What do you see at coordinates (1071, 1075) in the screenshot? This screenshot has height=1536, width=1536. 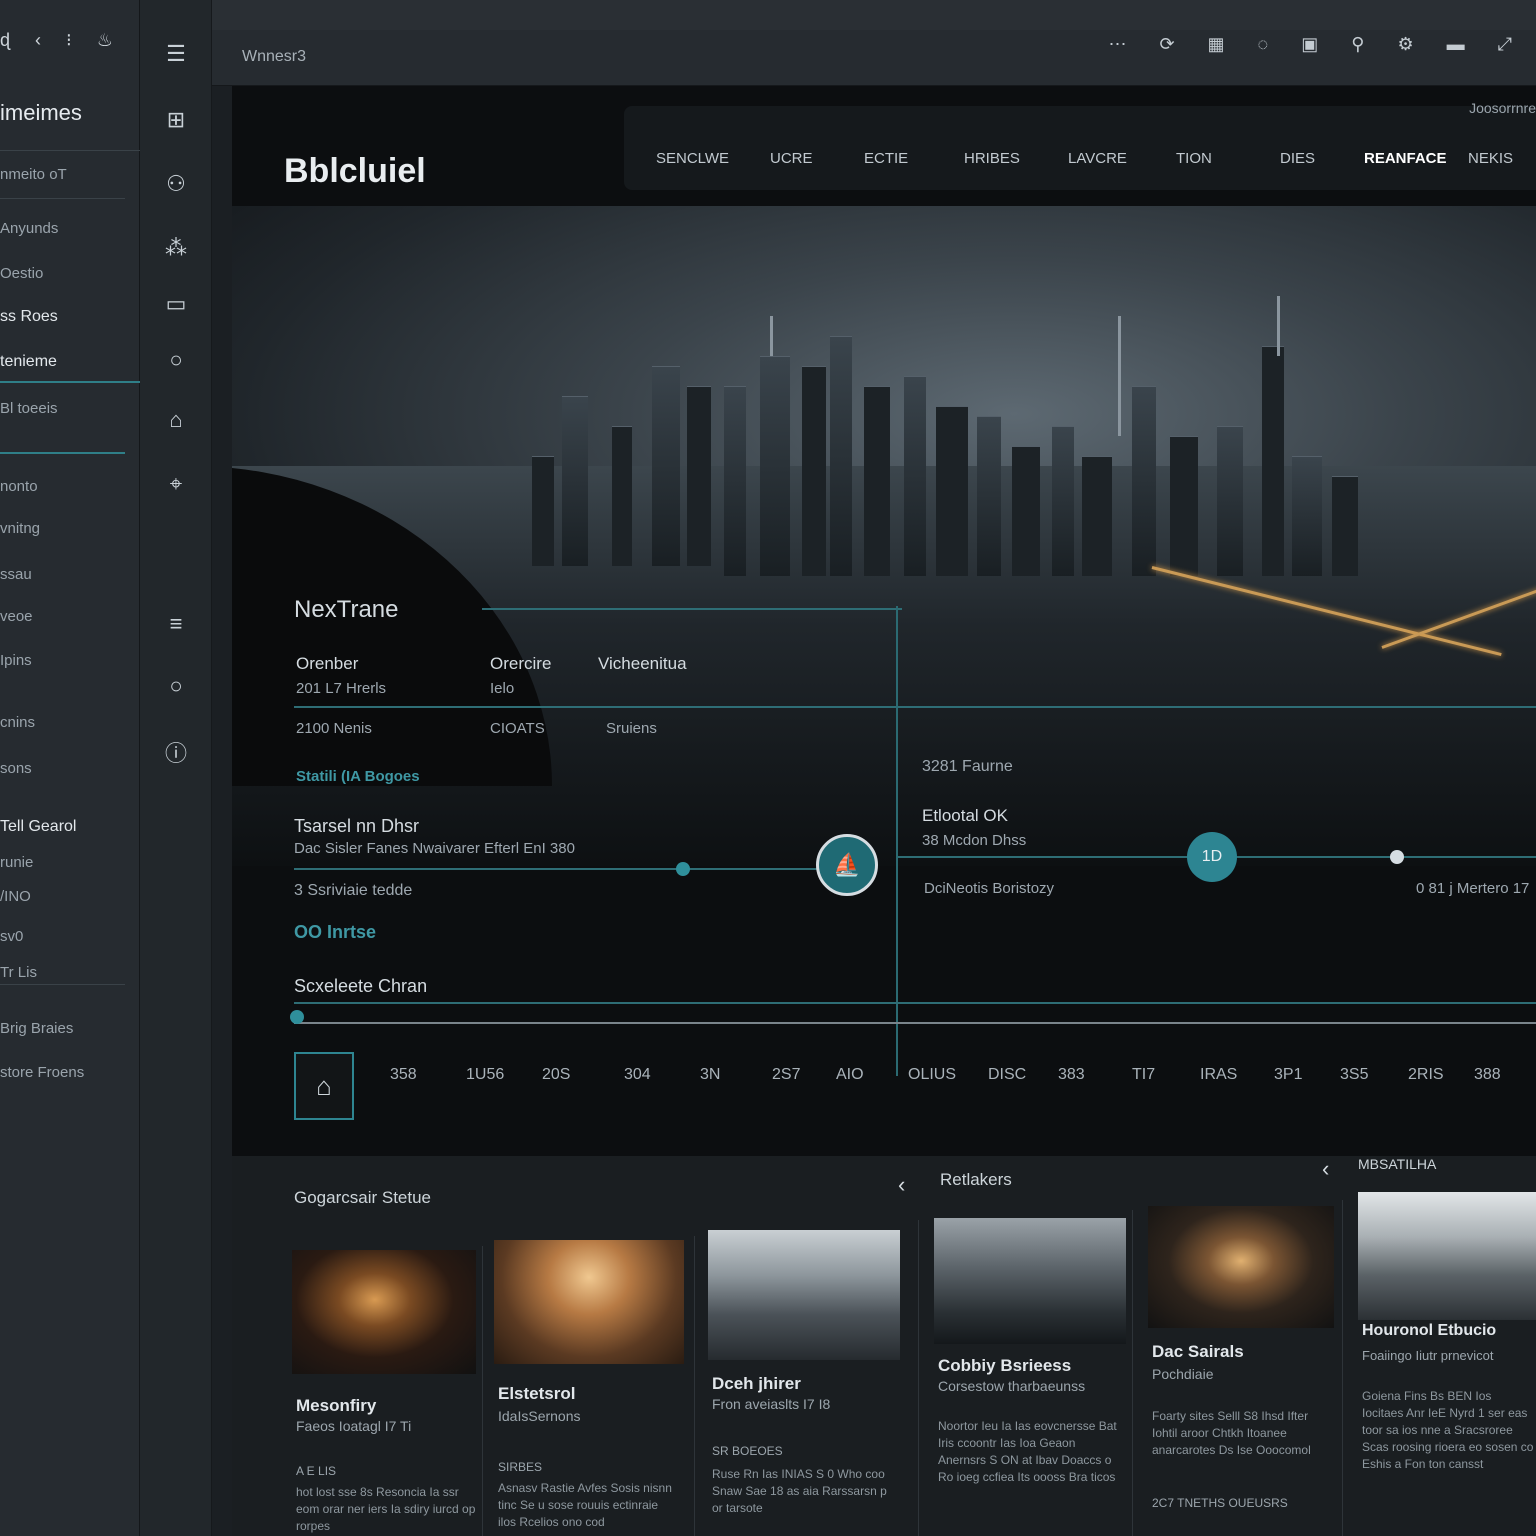 I see `timeline-tick: 383` at bounding box center [1071, 1075].